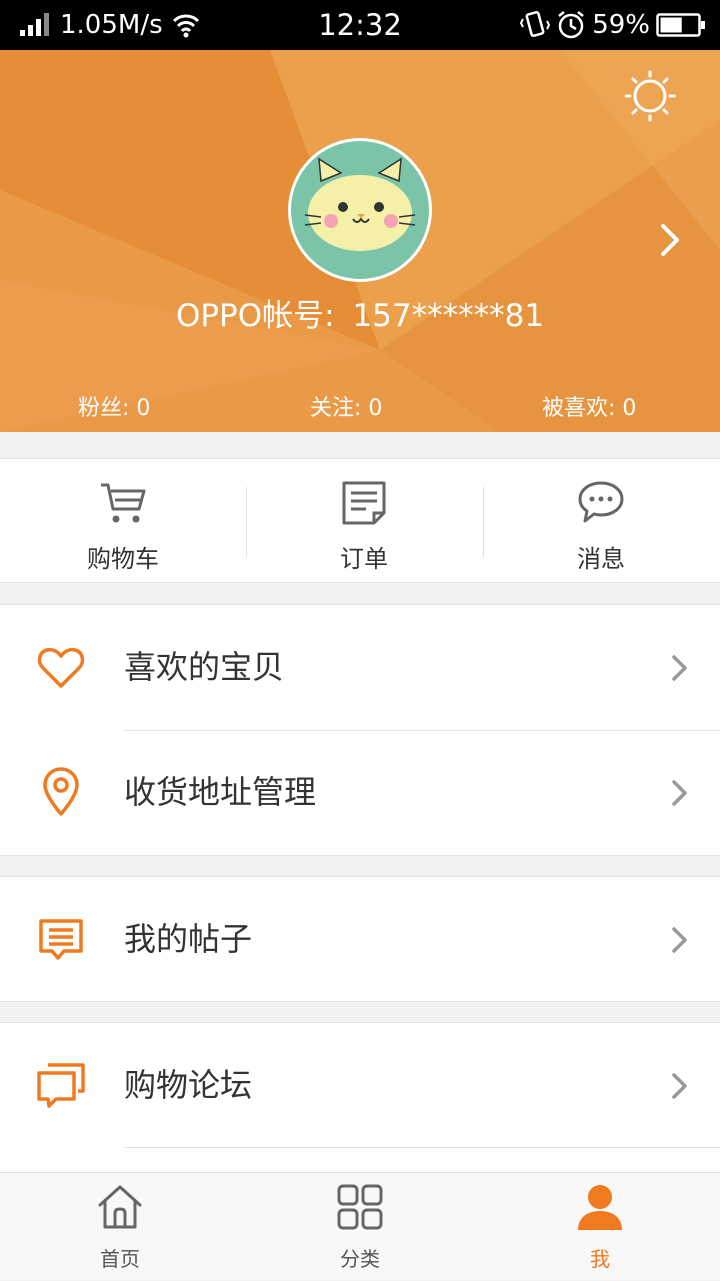 This screenshot has width=720, height=1281. I want to click on avatar, so click(360, 210).